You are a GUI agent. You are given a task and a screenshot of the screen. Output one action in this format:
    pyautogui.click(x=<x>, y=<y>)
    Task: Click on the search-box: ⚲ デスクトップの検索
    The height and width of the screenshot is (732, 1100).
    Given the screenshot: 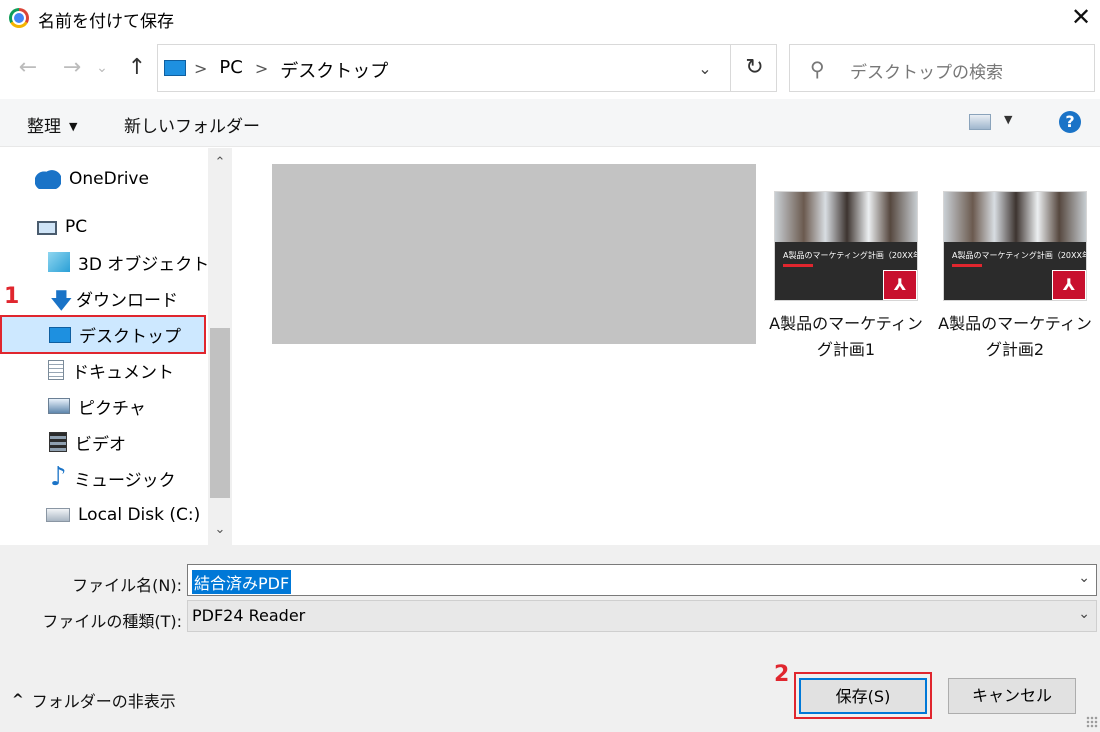 What is the action you would take?
    pyautogui.click(x=942, y=68)
    